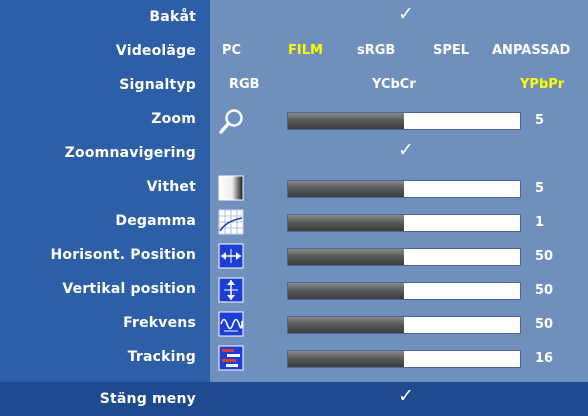 Image resolution: width=588 pixels, height=416 pixels. What do you see at coordinates (406, 150) in the screenshot?
I see `zoom-navigation-checkmark: ✓` at bounding box center [406, 150].